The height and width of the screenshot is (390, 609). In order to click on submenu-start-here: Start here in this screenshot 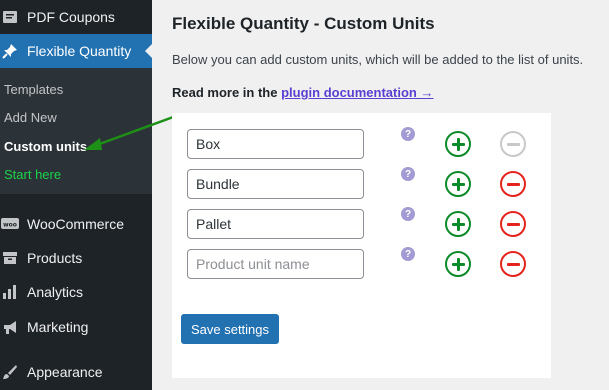, I will do `click(32, 174)`.